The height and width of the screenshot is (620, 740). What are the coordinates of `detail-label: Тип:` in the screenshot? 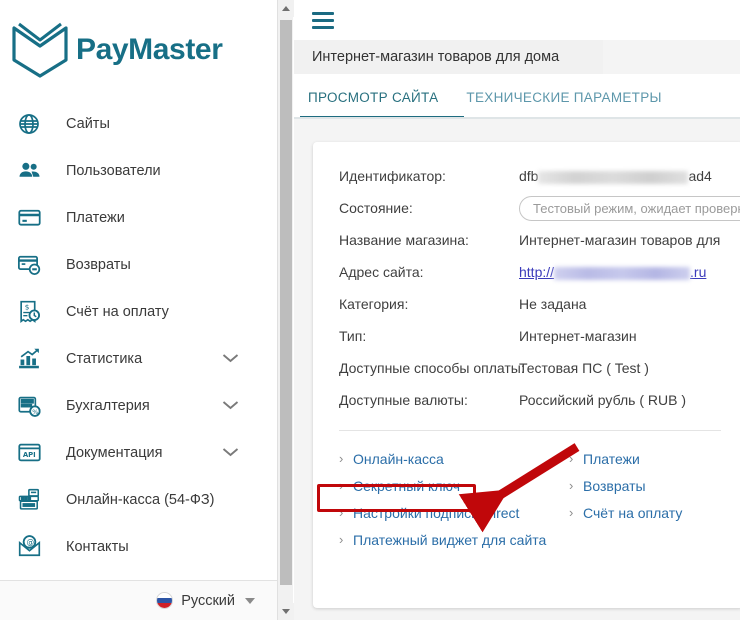 It's located at (353, 336).